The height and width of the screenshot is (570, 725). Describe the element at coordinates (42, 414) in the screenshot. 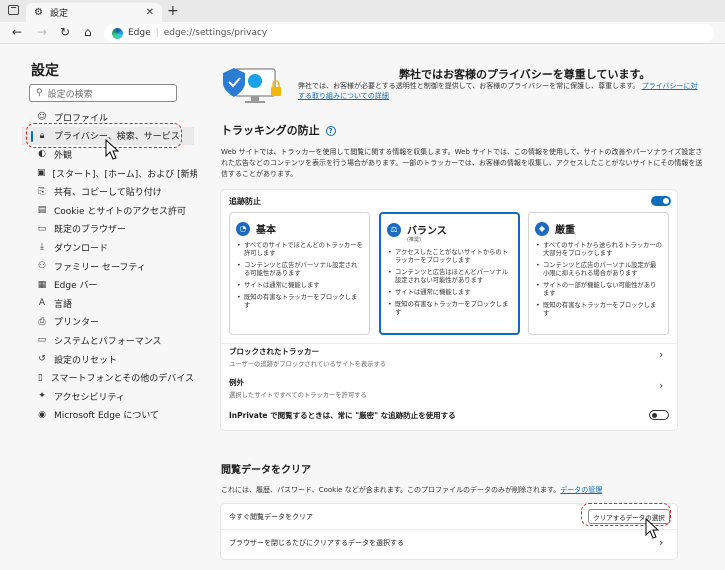

I see `edge-icon: ◉` at that location.